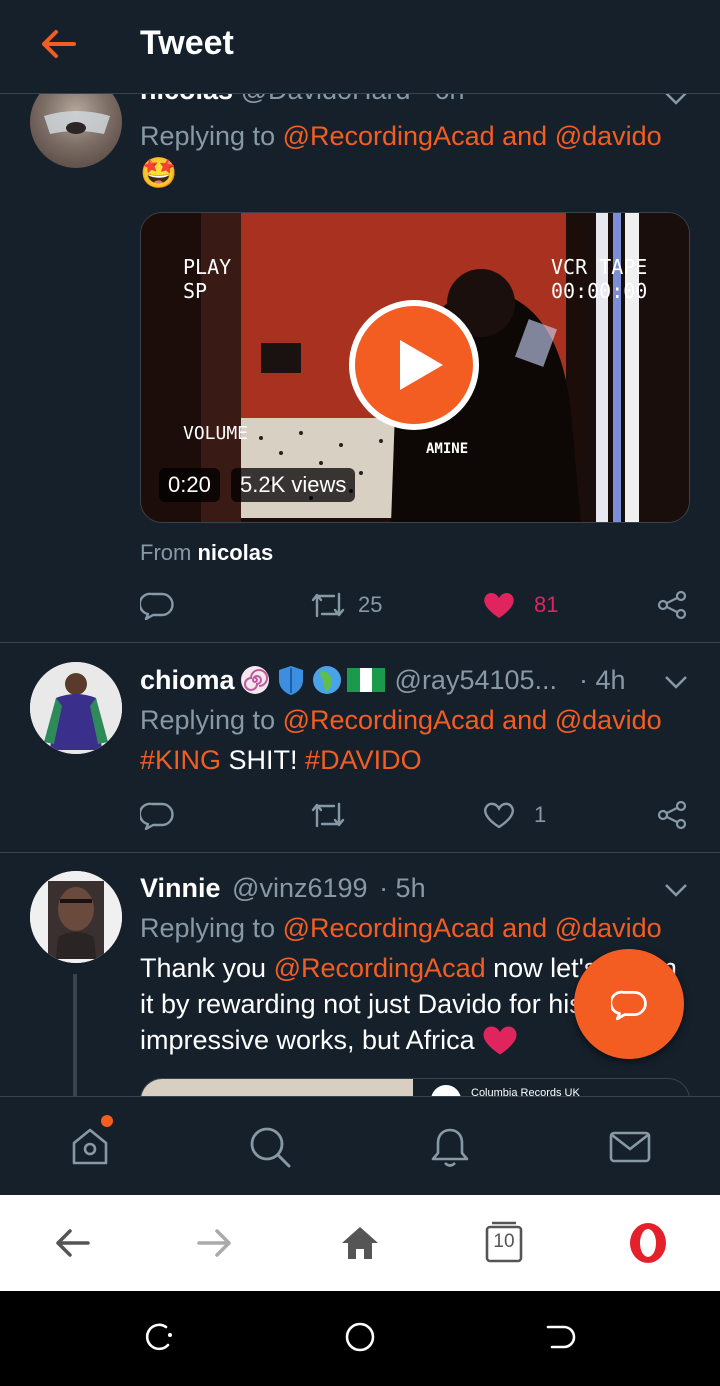 The width and height of the screenshot is (720, 1386). What do you see at coordinates (414, 365) in the screenshot?
I see `play-icon` at bounding box center [414, 365].